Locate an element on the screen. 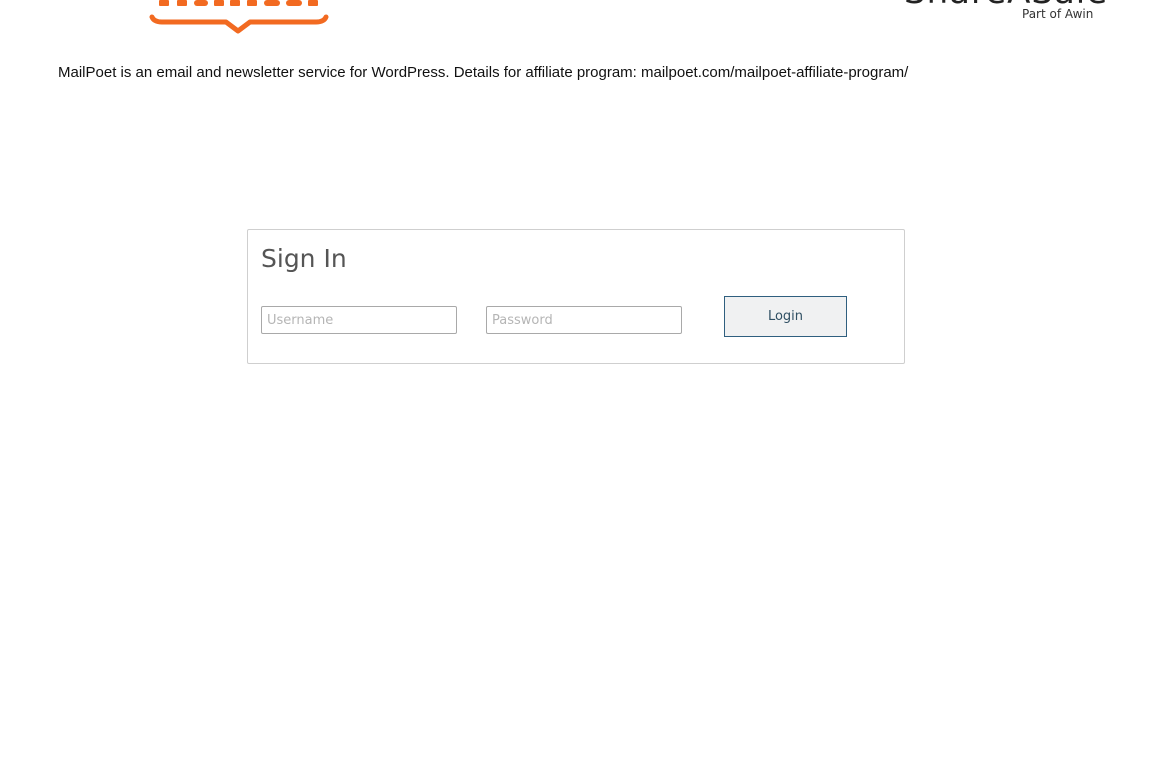 The height and width of the screenshot is (768, 1152). mailpoet-logo-graphic is located at coordinates (239, 17).